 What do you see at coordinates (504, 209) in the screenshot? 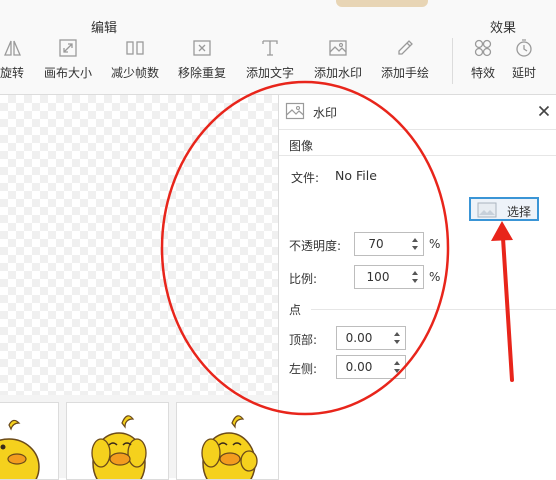
I see `choose-image-button: 选择` at bounding box center [504, 209].